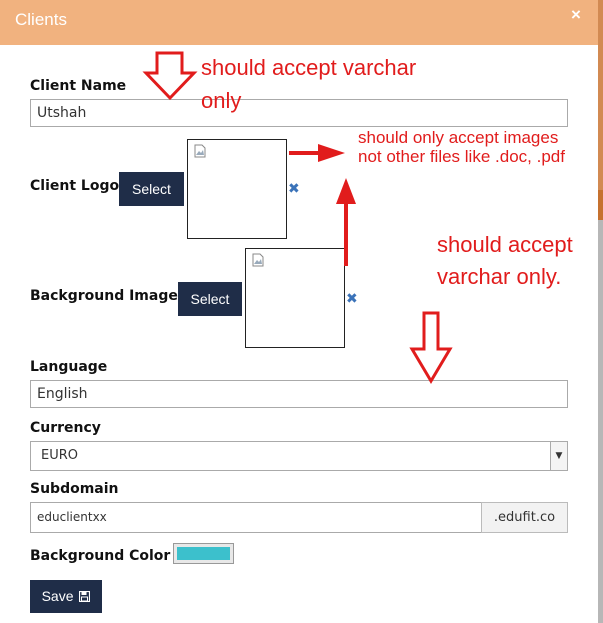 The image size is (603, 623). I want to click on subdomain-label: Subdomain, so click(74, 489).